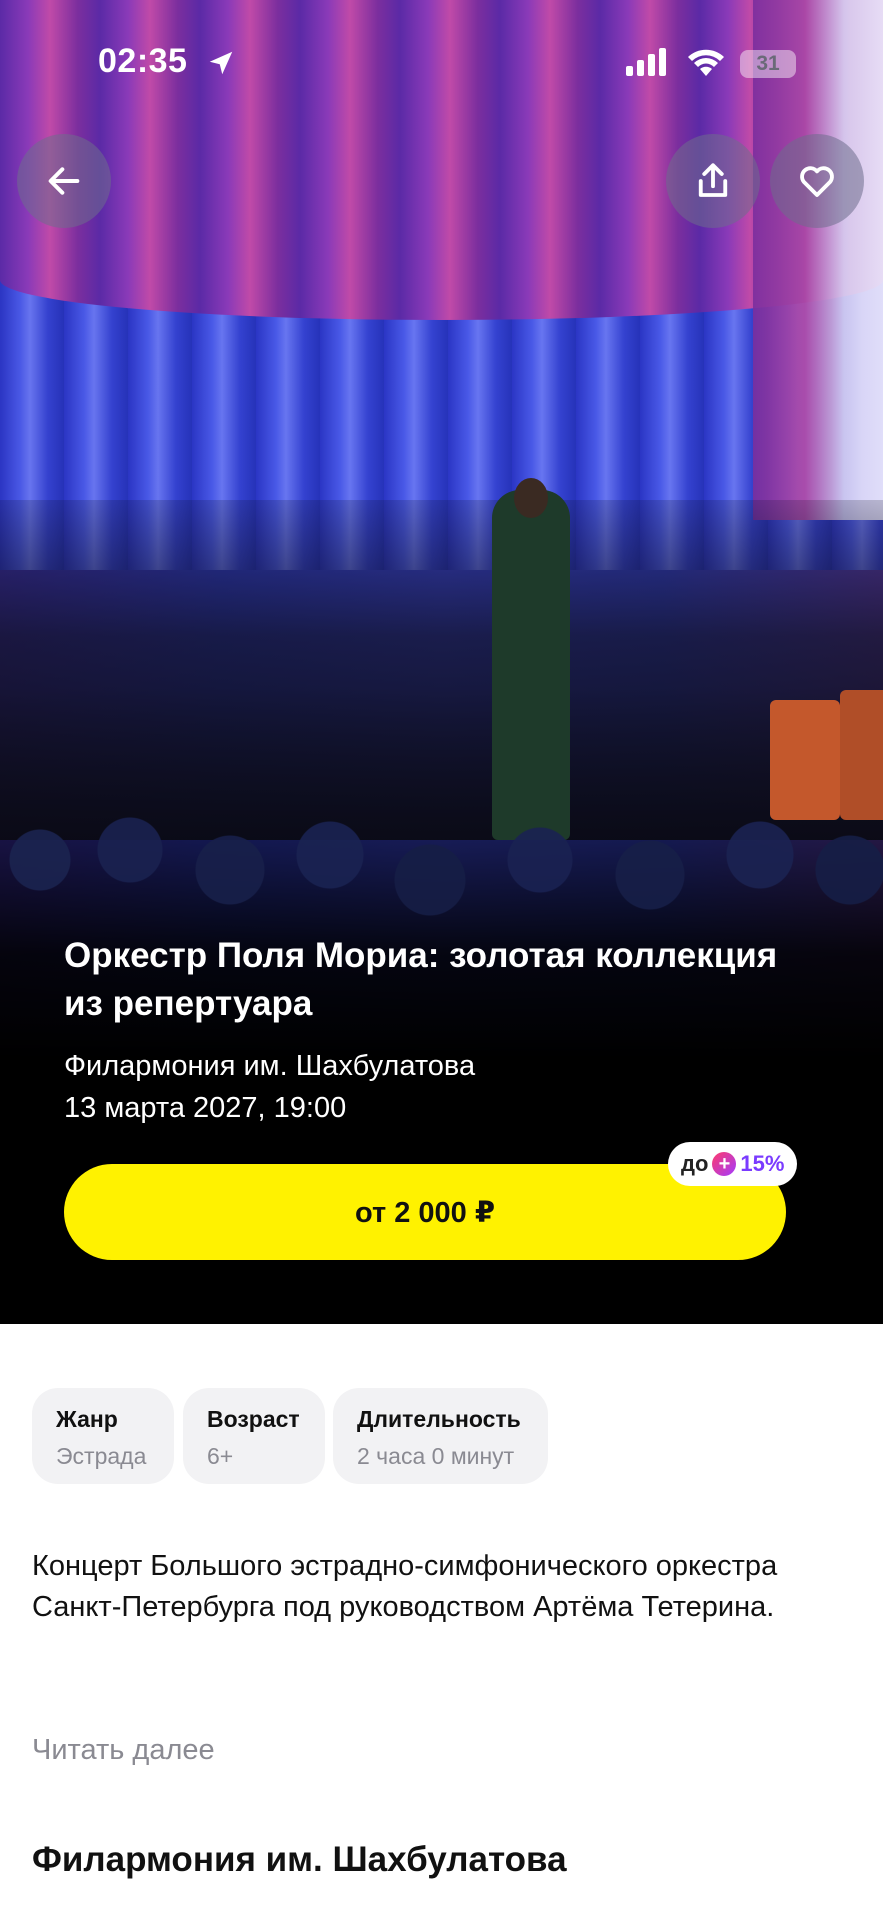  Describe the element at coordinates (768, 64) in the screenshot. I see `battery-icon: 31` at that location.